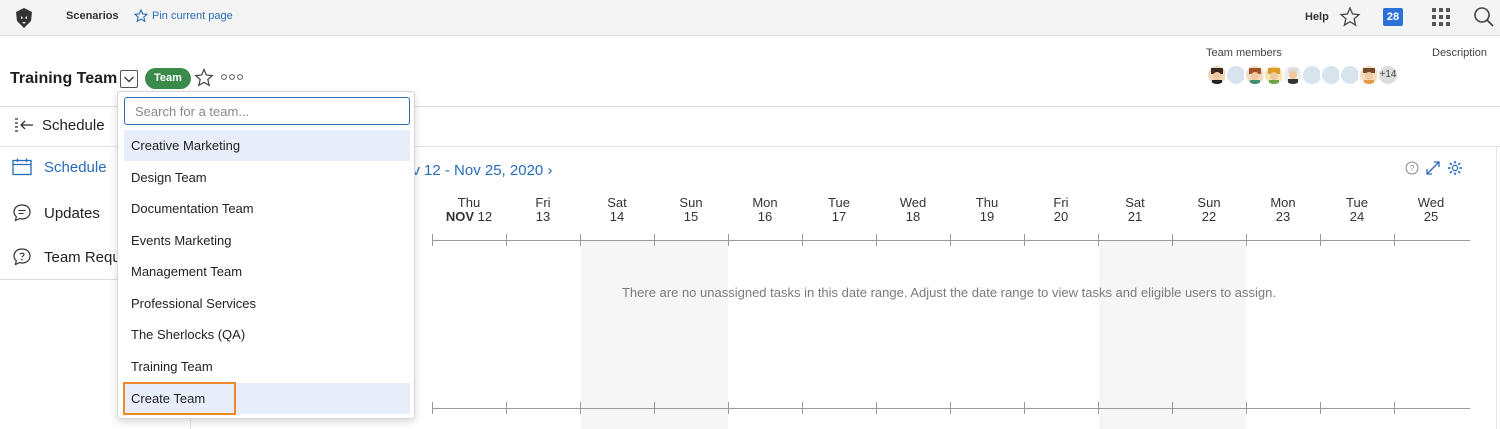 This screenshot has width=1500, height=429. Describe the element at coordinates (267, 208) in the screenshot. I see `team-option: Documentation Team` at that location.